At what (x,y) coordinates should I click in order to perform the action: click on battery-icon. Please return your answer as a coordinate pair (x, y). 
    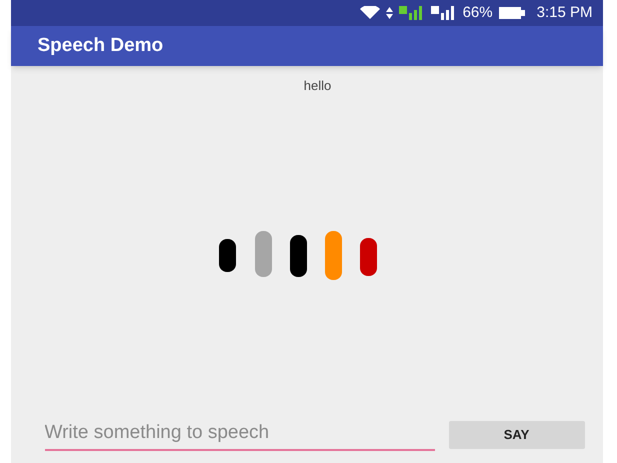
    Looking at the image, I should click on (511, 13).